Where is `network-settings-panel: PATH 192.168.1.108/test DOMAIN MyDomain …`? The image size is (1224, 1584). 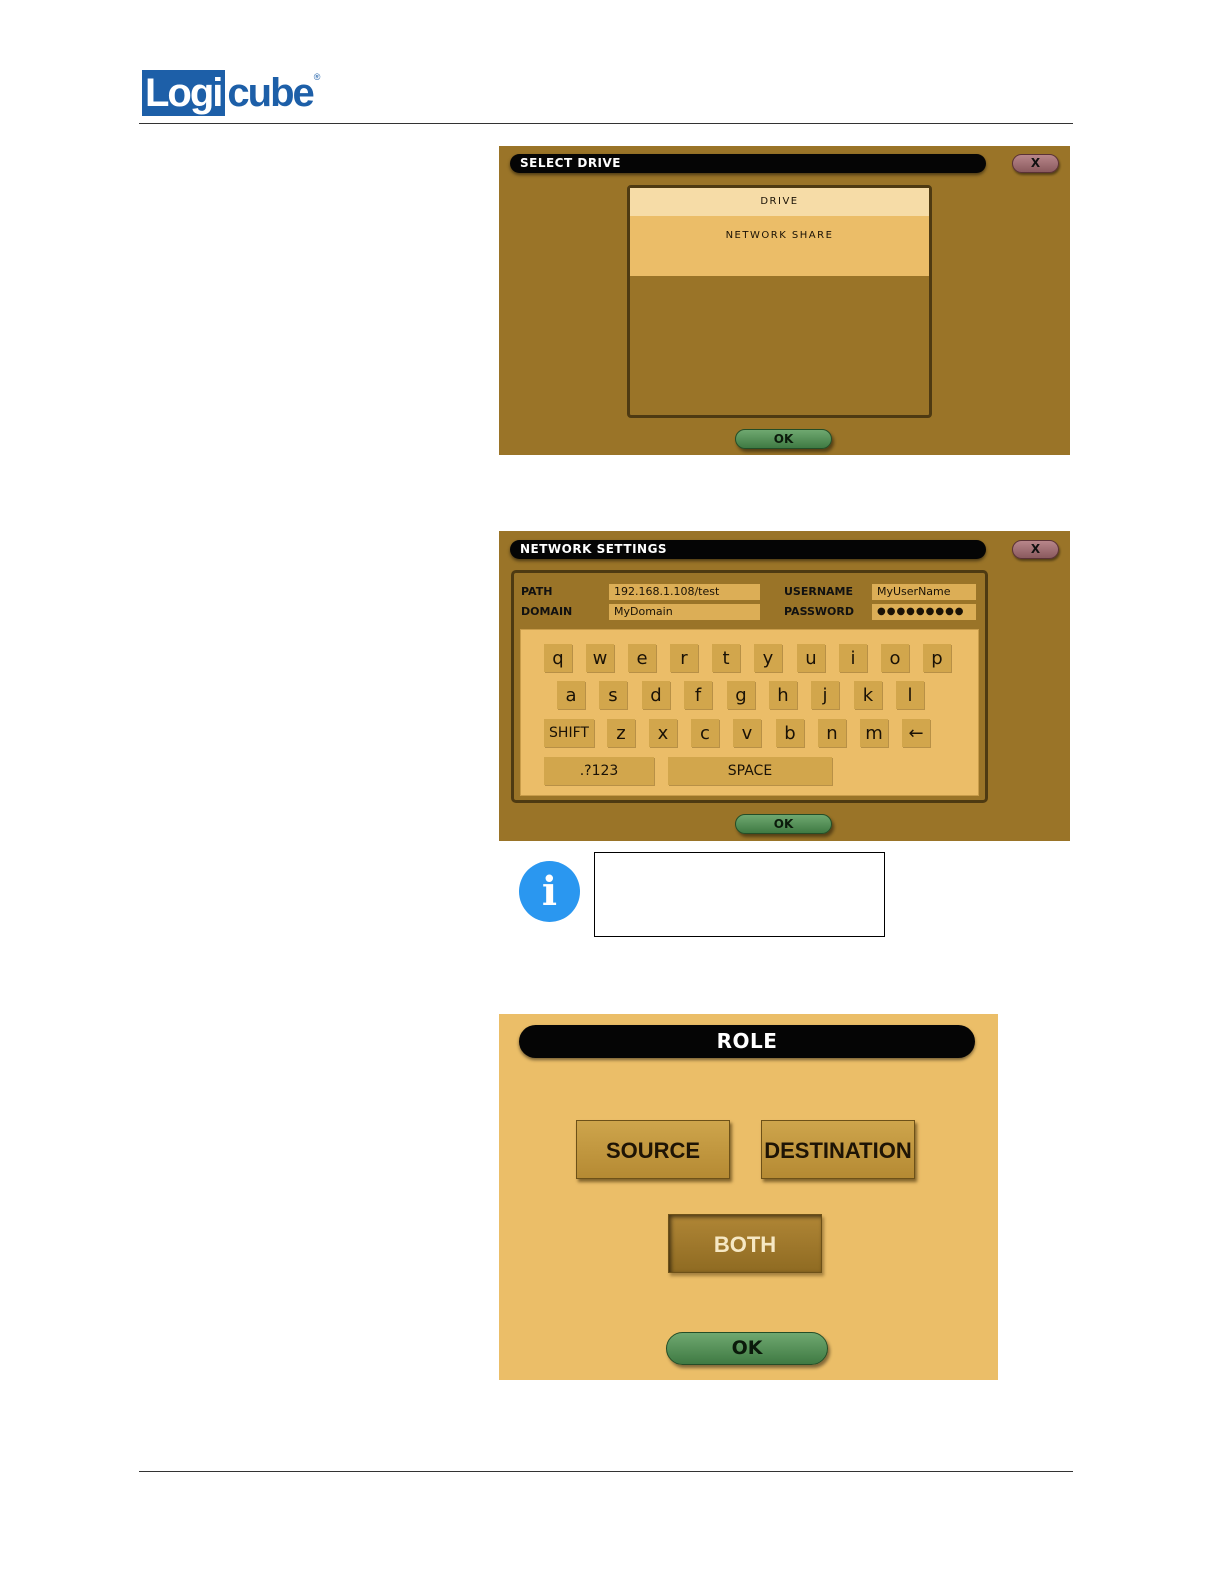 network-settings-panel: PATH 192.168.1.108/test DOMAIN MyDomain … is located at coordinates (749, 686).